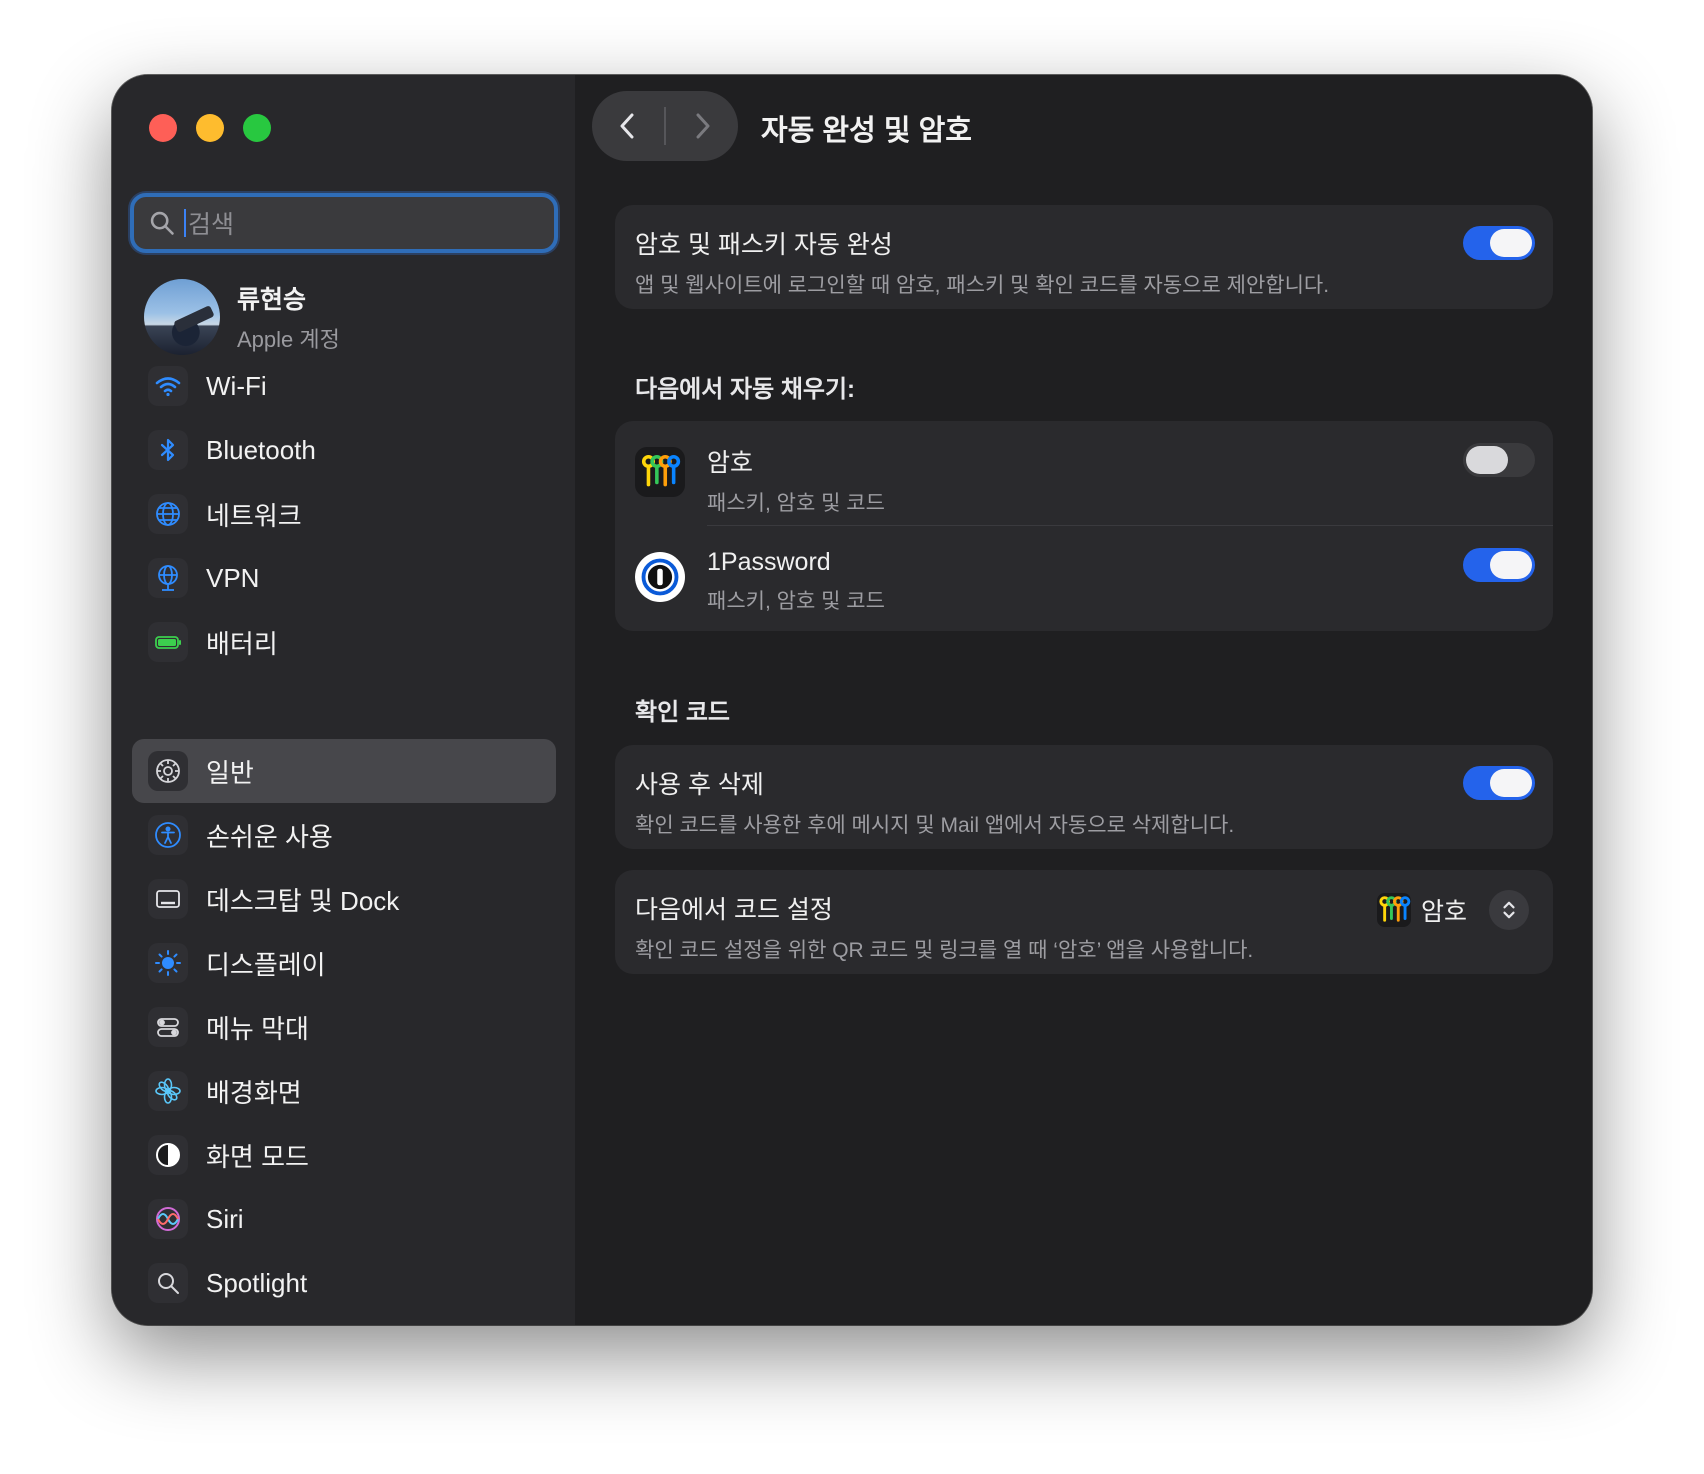 The height and width of the screenshot is (1474, 1704). What do you see at coordinates (230, 772) in the screenshot?
I see `sidebar-item-label: 일반` at bounding box center [230, 772].